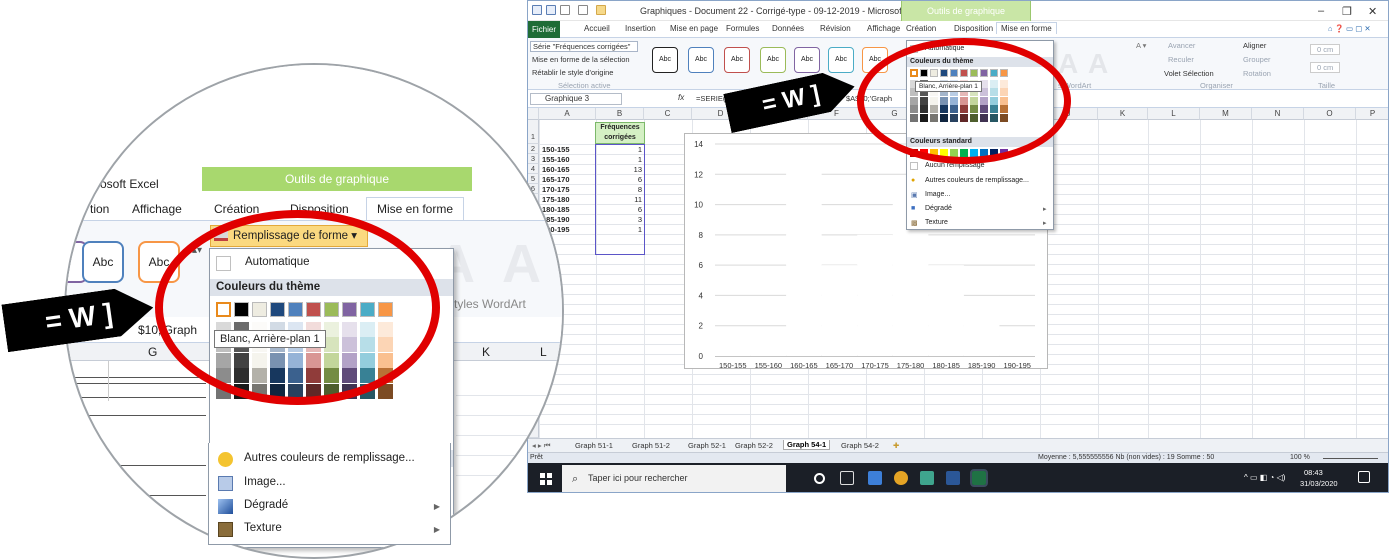 Image resolution: width=1397 pixels, height=560 pixels. Describe the element at coordinates (681, 97) in the screenshot. I see `fx-icon: fx` at that location.